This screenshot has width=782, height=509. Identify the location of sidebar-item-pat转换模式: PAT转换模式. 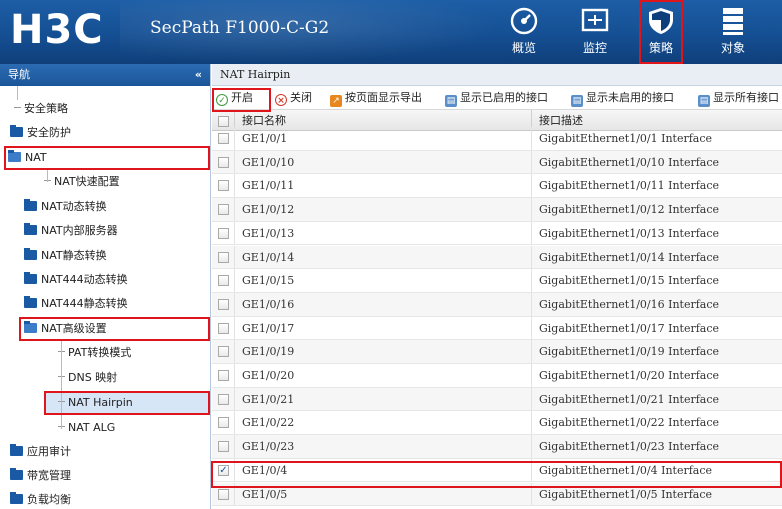
(105, 353).